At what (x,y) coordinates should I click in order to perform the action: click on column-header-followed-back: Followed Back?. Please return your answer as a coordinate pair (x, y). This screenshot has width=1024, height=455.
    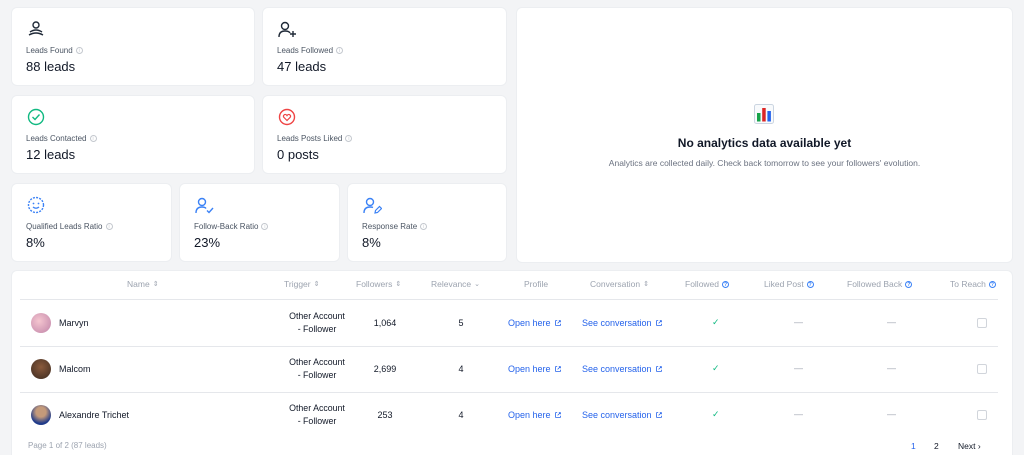
    Looking at the image, I should click on (880, 284).